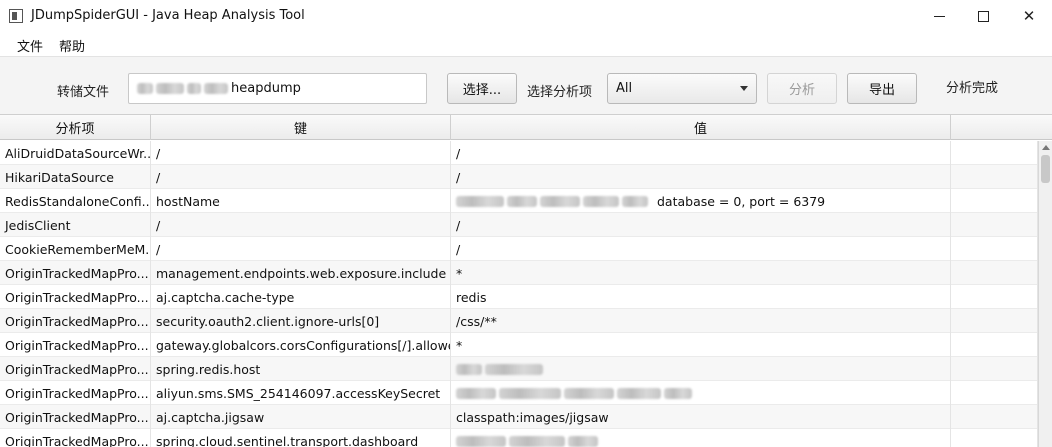 This screenshot has height=447, width=1052. What do you see at coordinates (30, 45) in the screenshot?
I see `menu-file: 文件` at bounding box center [30, 45].